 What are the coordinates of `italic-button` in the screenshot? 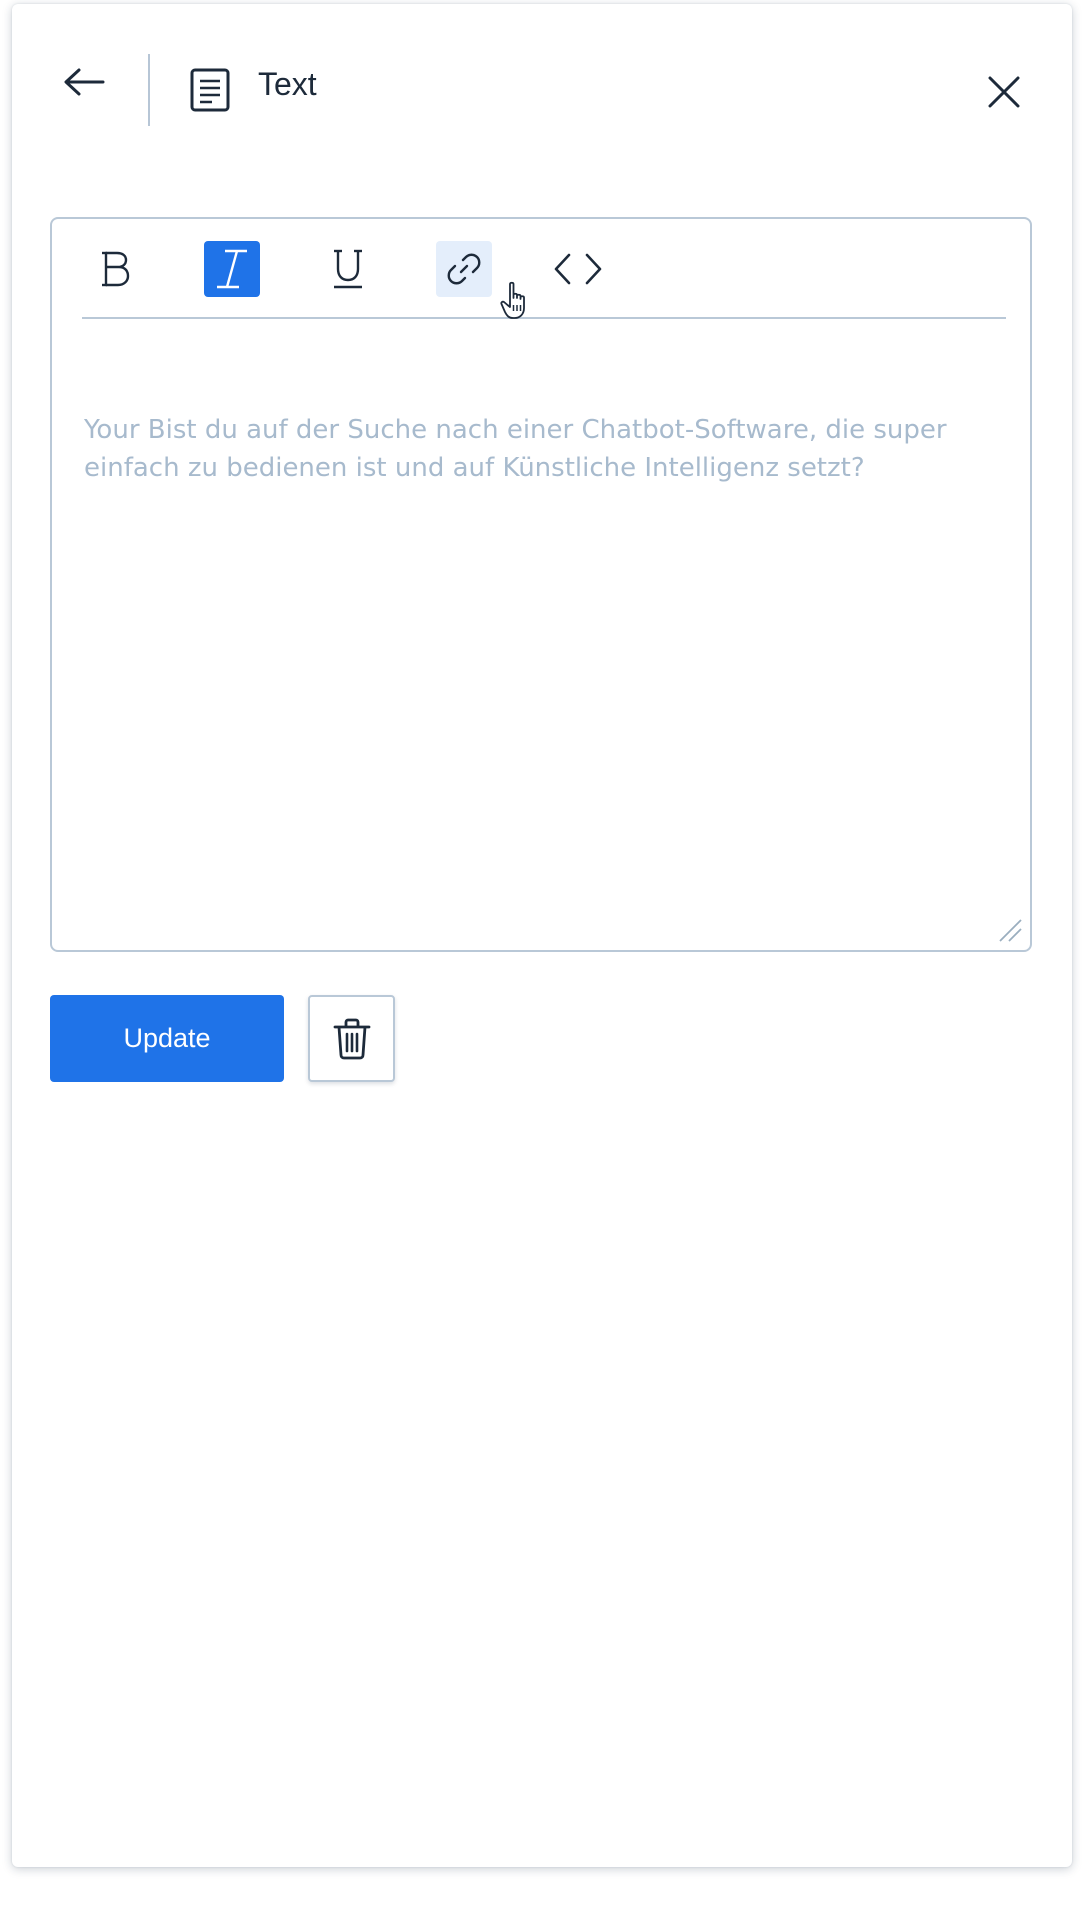 It's located at (232, 269).